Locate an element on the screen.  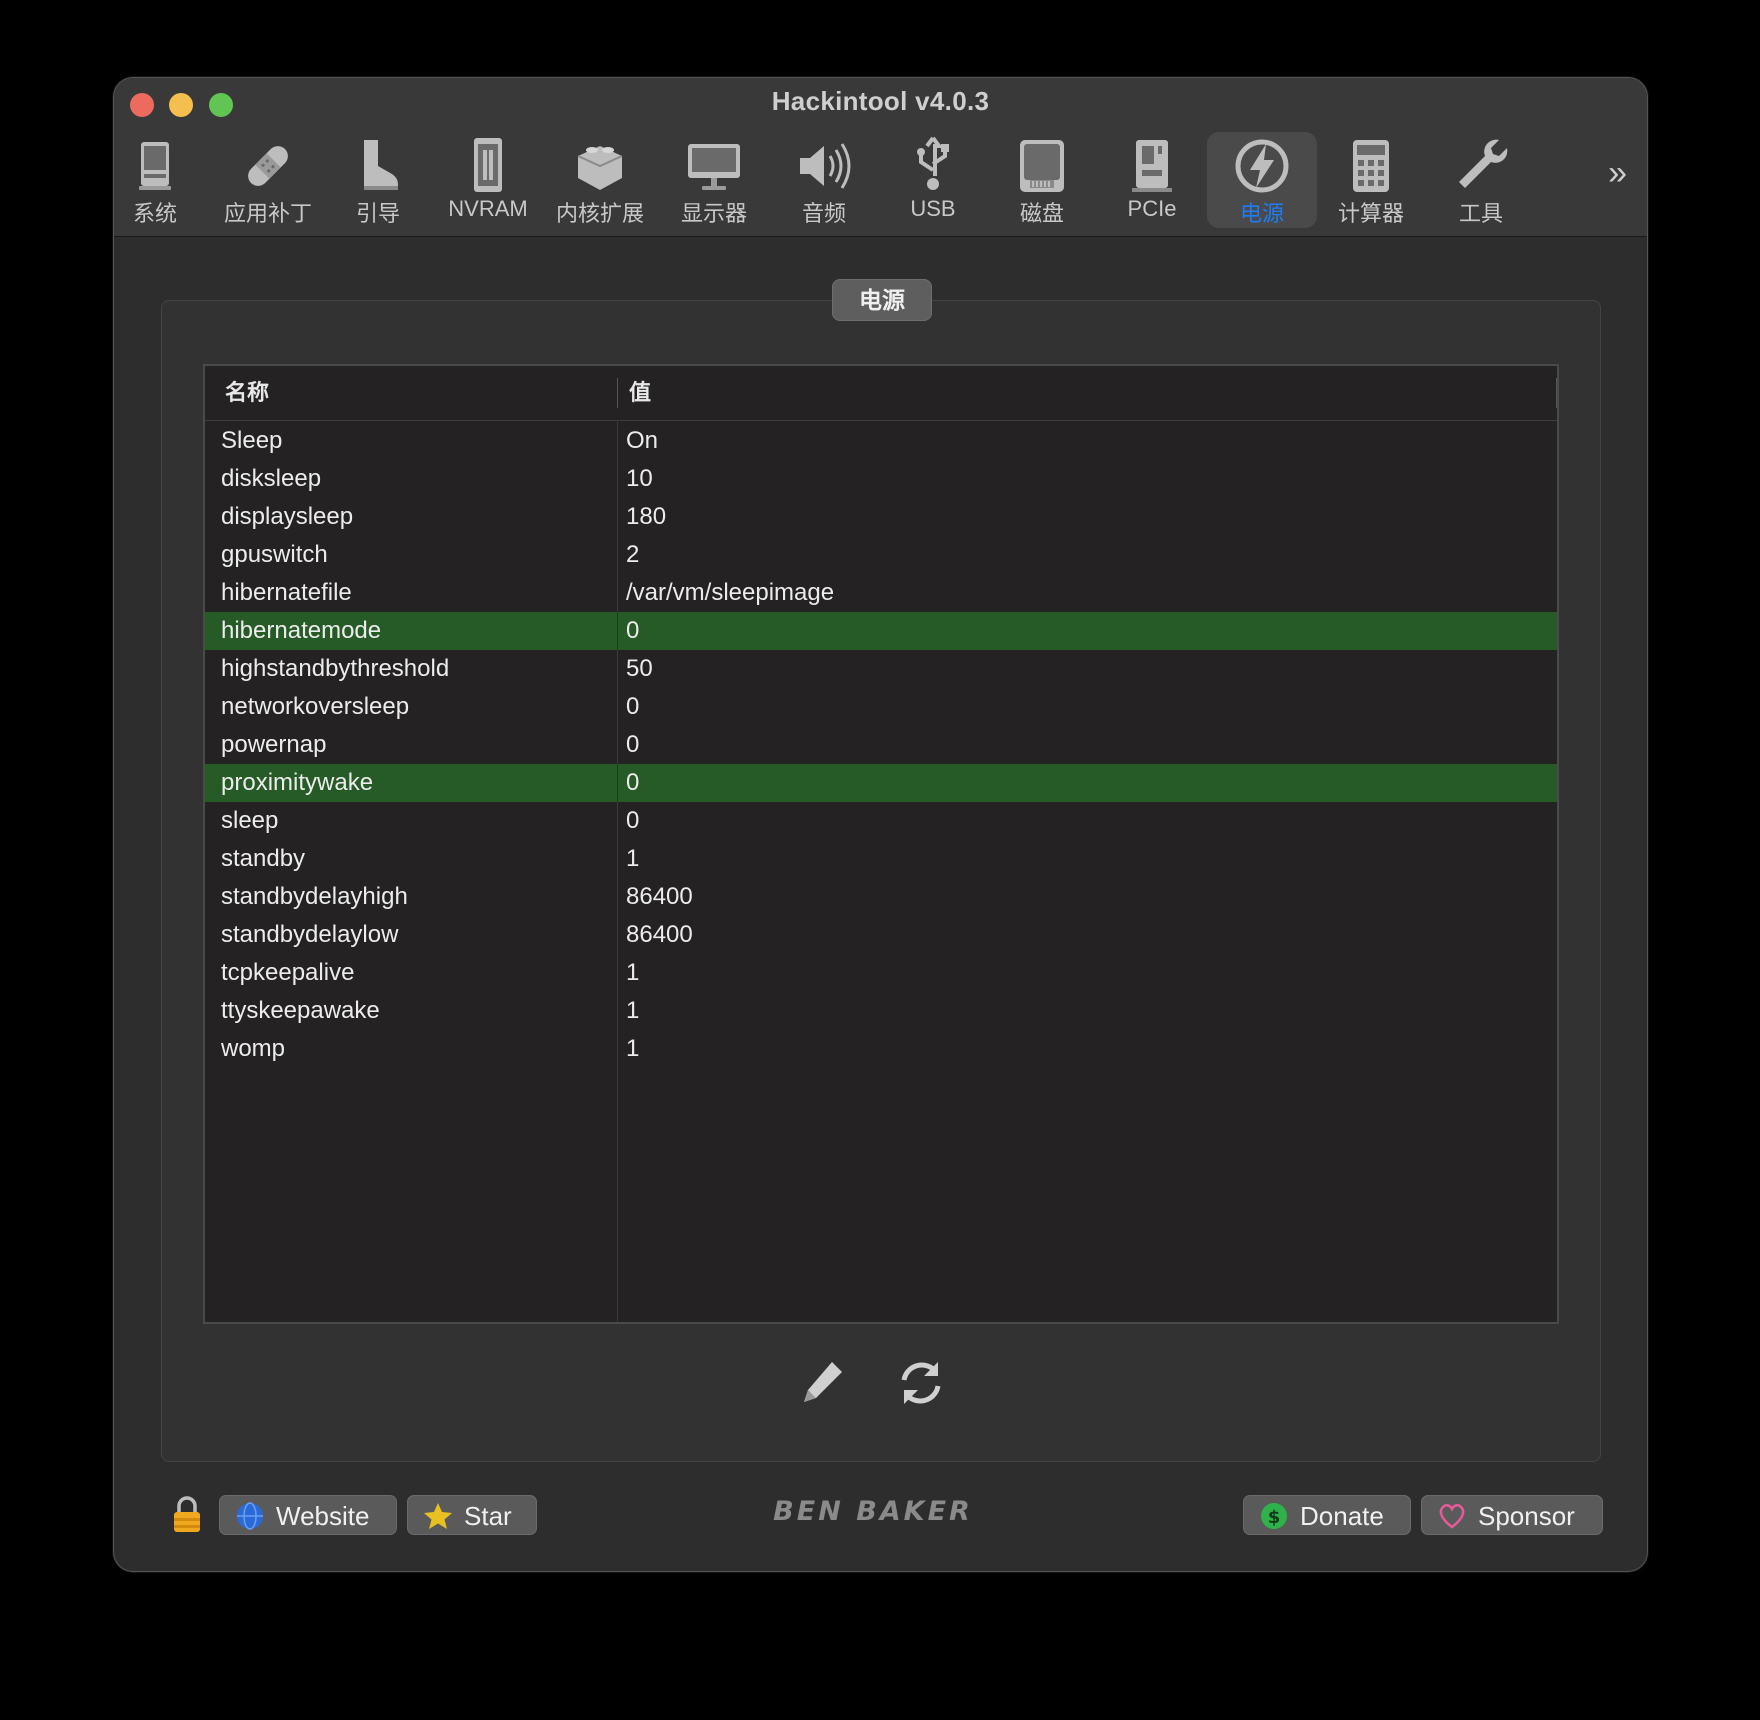
patch-icon is located at coordinates (268, 166).